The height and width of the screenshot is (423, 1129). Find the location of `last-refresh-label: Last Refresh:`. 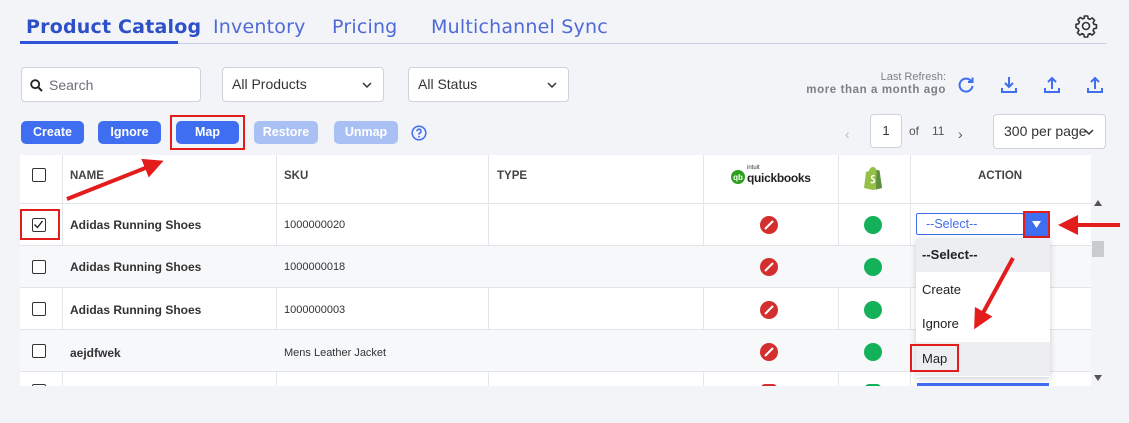

last-refresh-label: Last Refresh: is located at coordinates (913, 77).